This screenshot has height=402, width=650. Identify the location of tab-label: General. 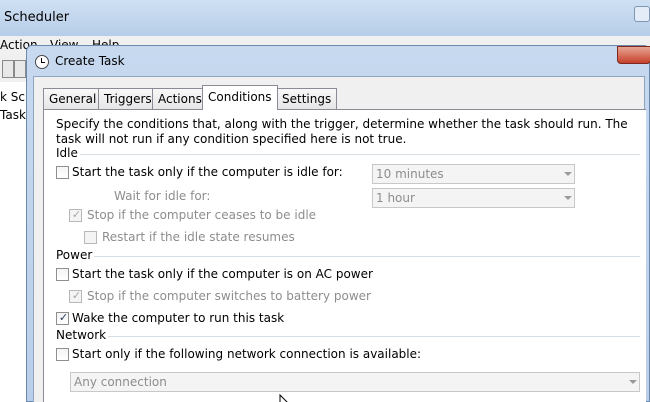
(73, 99).